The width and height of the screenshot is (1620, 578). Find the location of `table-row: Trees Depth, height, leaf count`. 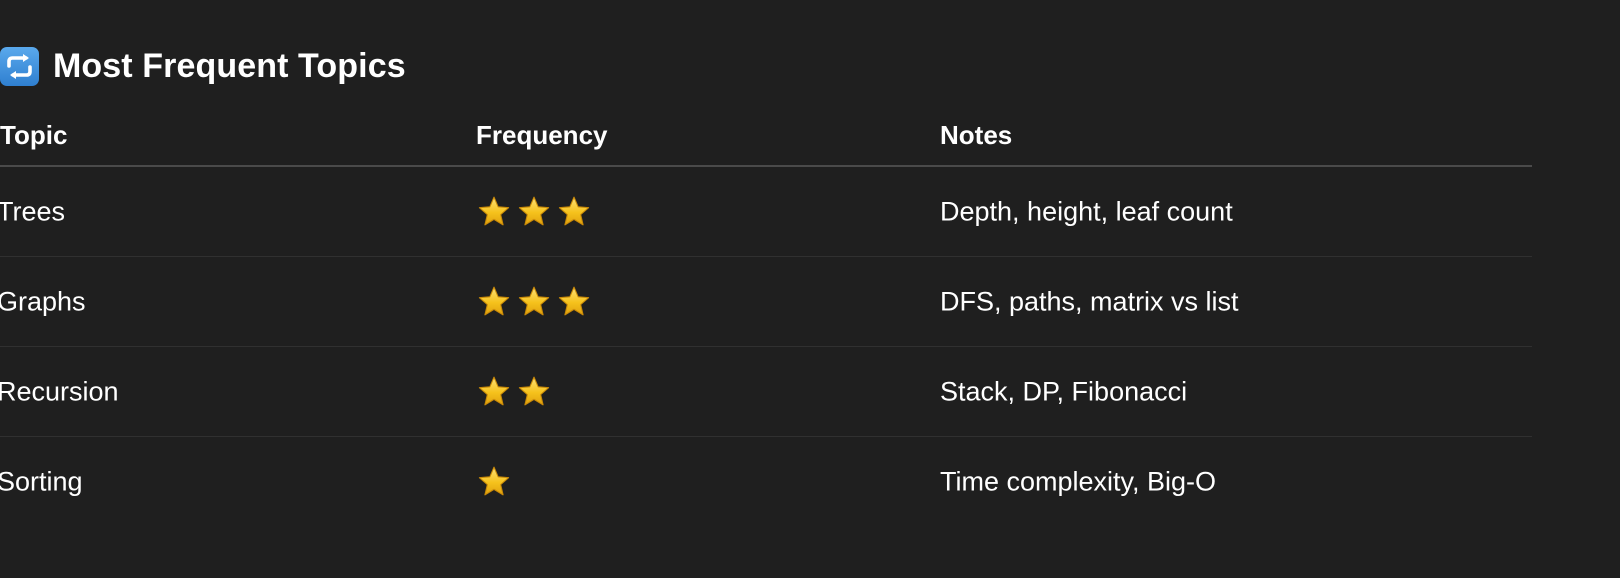

table-row: Trees Depth, height, leaf count is located at coordinates (766, 212).